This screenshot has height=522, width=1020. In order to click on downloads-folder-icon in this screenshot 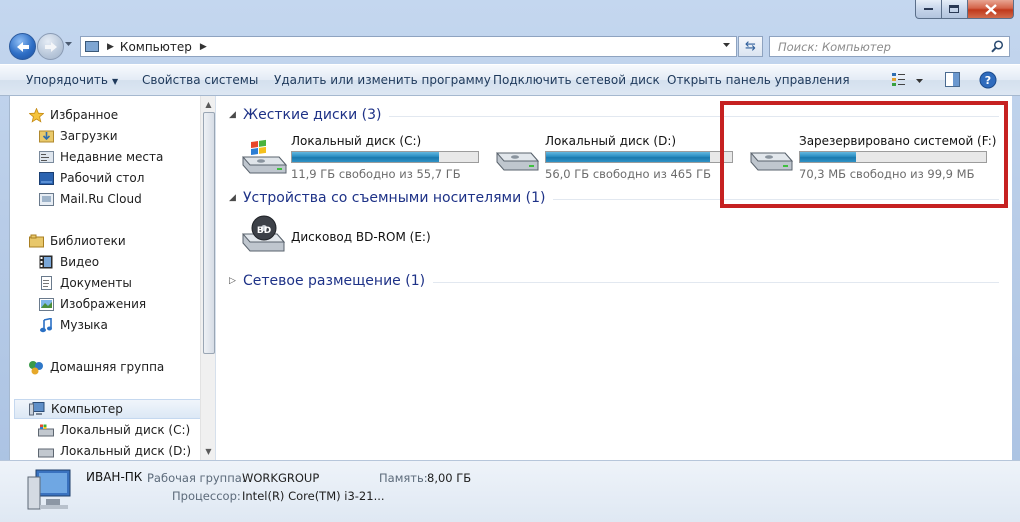, I will do `click(46, 136)`.